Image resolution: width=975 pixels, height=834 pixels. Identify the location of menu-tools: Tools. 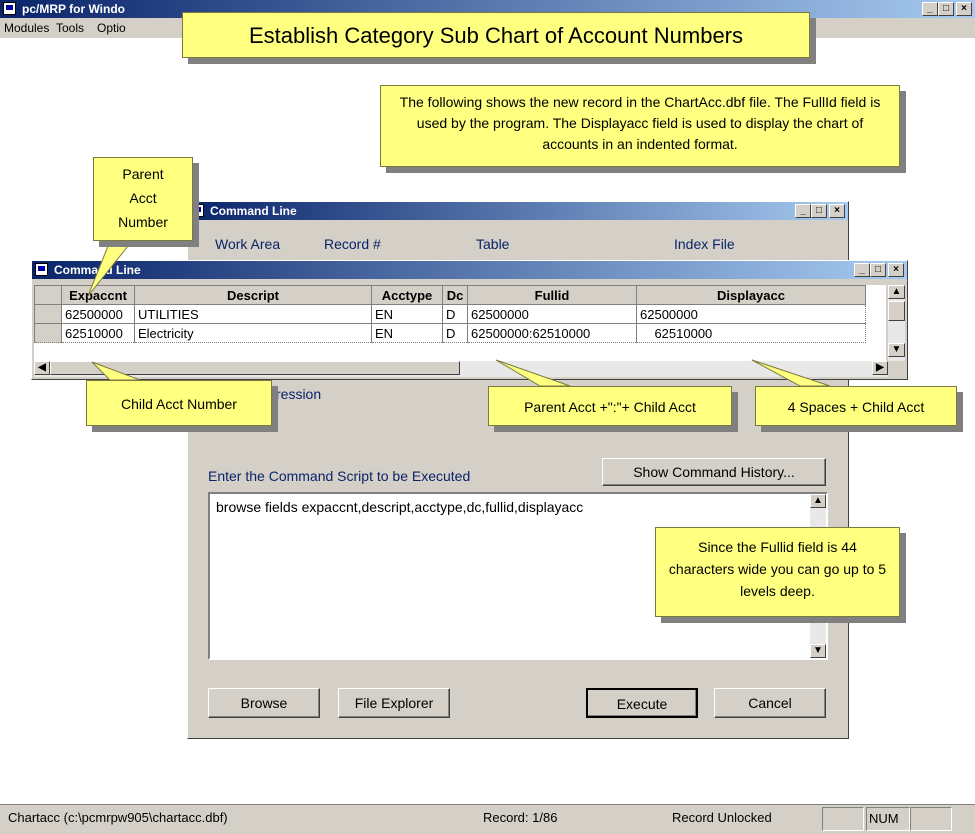
(70, 28).